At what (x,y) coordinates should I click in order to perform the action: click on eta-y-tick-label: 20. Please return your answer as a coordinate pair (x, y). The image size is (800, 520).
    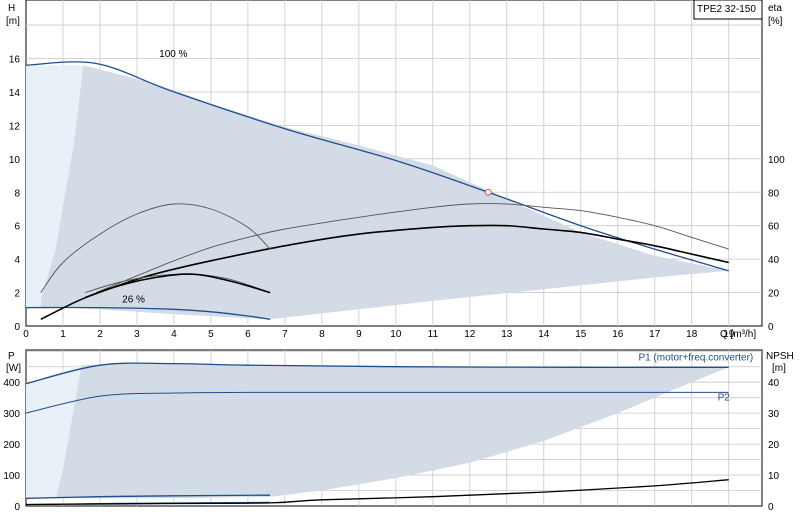
    Looking at the image, I should click on (774, 294).